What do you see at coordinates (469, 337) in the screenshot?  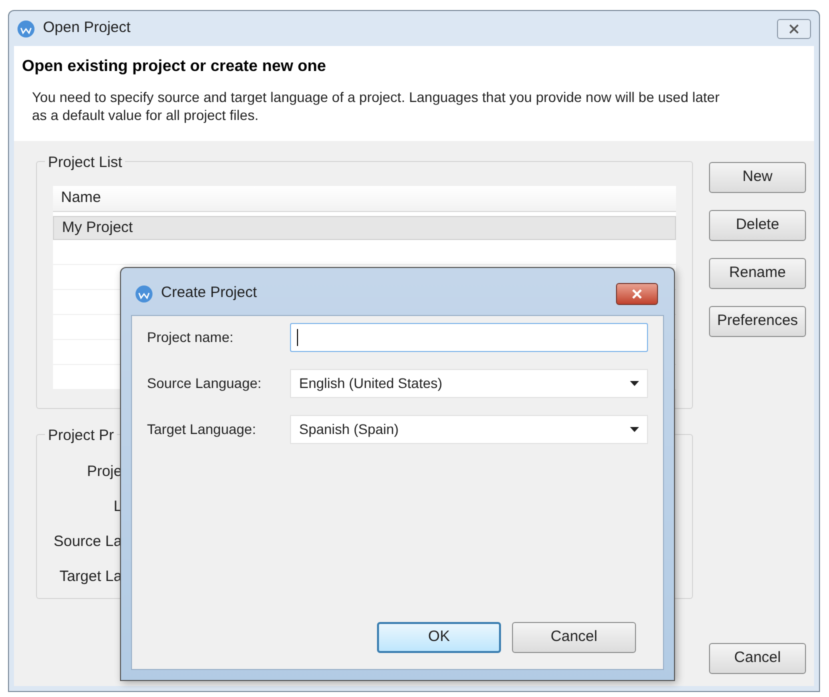 I see `project-name-field` at bounding box center [469, 337].